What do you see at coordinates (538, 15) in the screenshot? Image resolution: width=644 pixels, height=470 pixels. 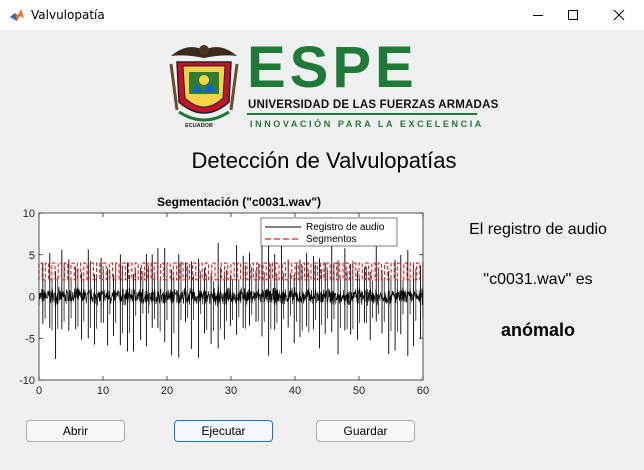 I see `minimize-icon` at bounding box center [538, 15].